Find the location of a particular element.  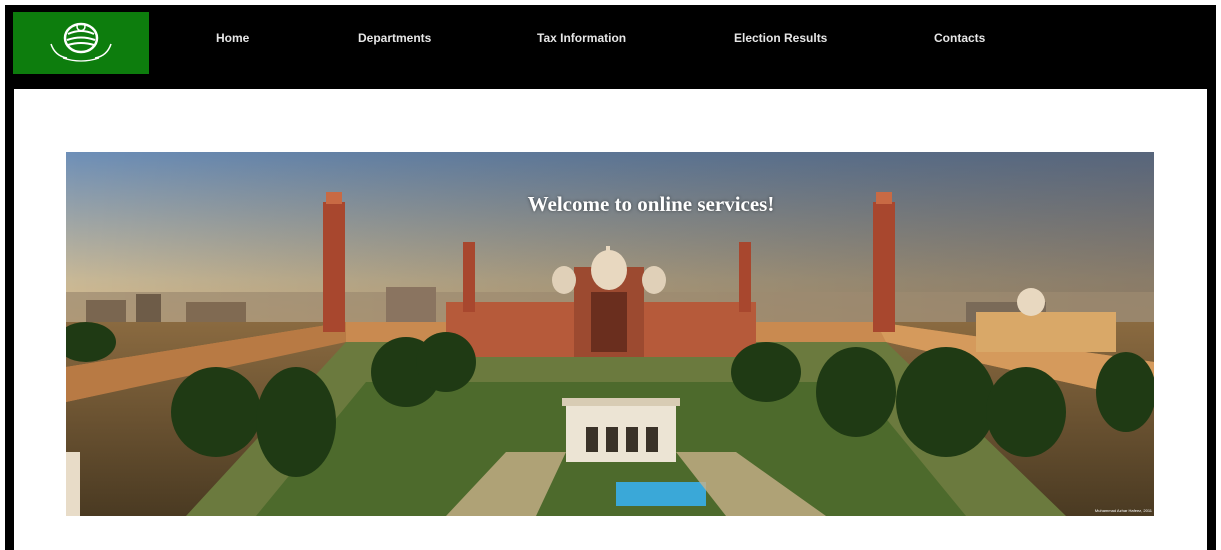

nav-election-results-link: Election Results is located at coordinates (780, 40).